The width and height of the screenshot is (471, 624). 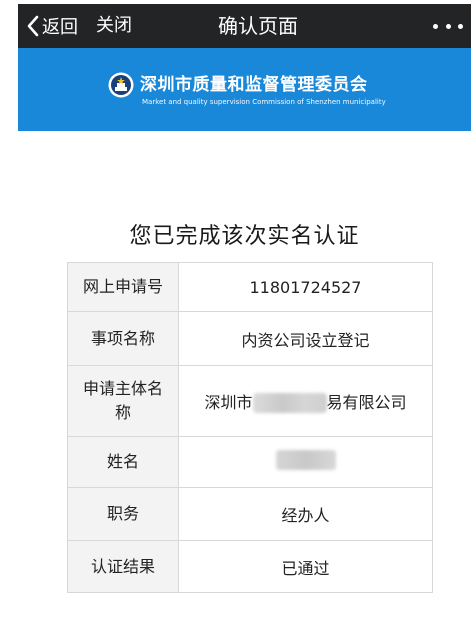 I want to click on navigation-bar: 返回 关闭 确认页面, so click(x=244, y=26).